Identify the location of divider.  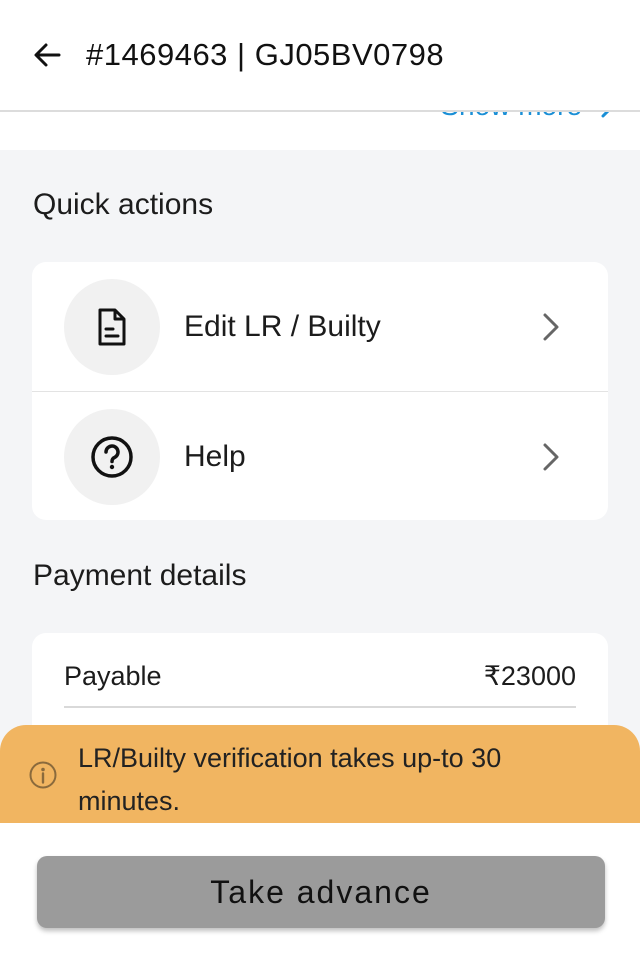
(320, 707).